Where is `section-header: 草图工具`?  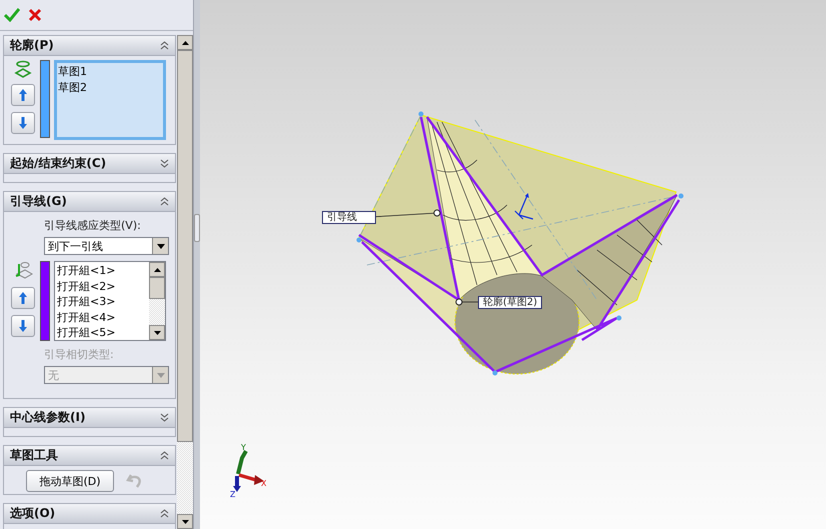
section-header: 草图工具 is located at coordinates (89, 456).